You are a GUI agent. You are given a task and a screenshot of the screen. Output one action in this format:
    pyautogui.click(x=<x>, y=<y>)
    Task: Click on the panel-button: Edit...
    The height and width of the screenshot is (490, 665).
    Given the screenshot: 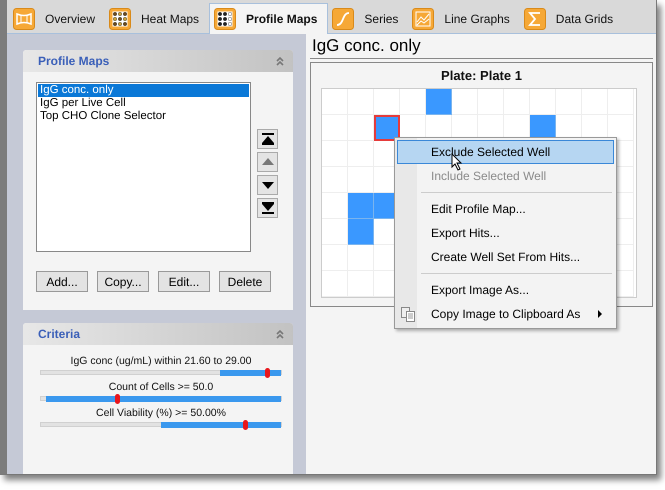 What is the action you would take?
    pyautogui.click(x=184, y=281)
    